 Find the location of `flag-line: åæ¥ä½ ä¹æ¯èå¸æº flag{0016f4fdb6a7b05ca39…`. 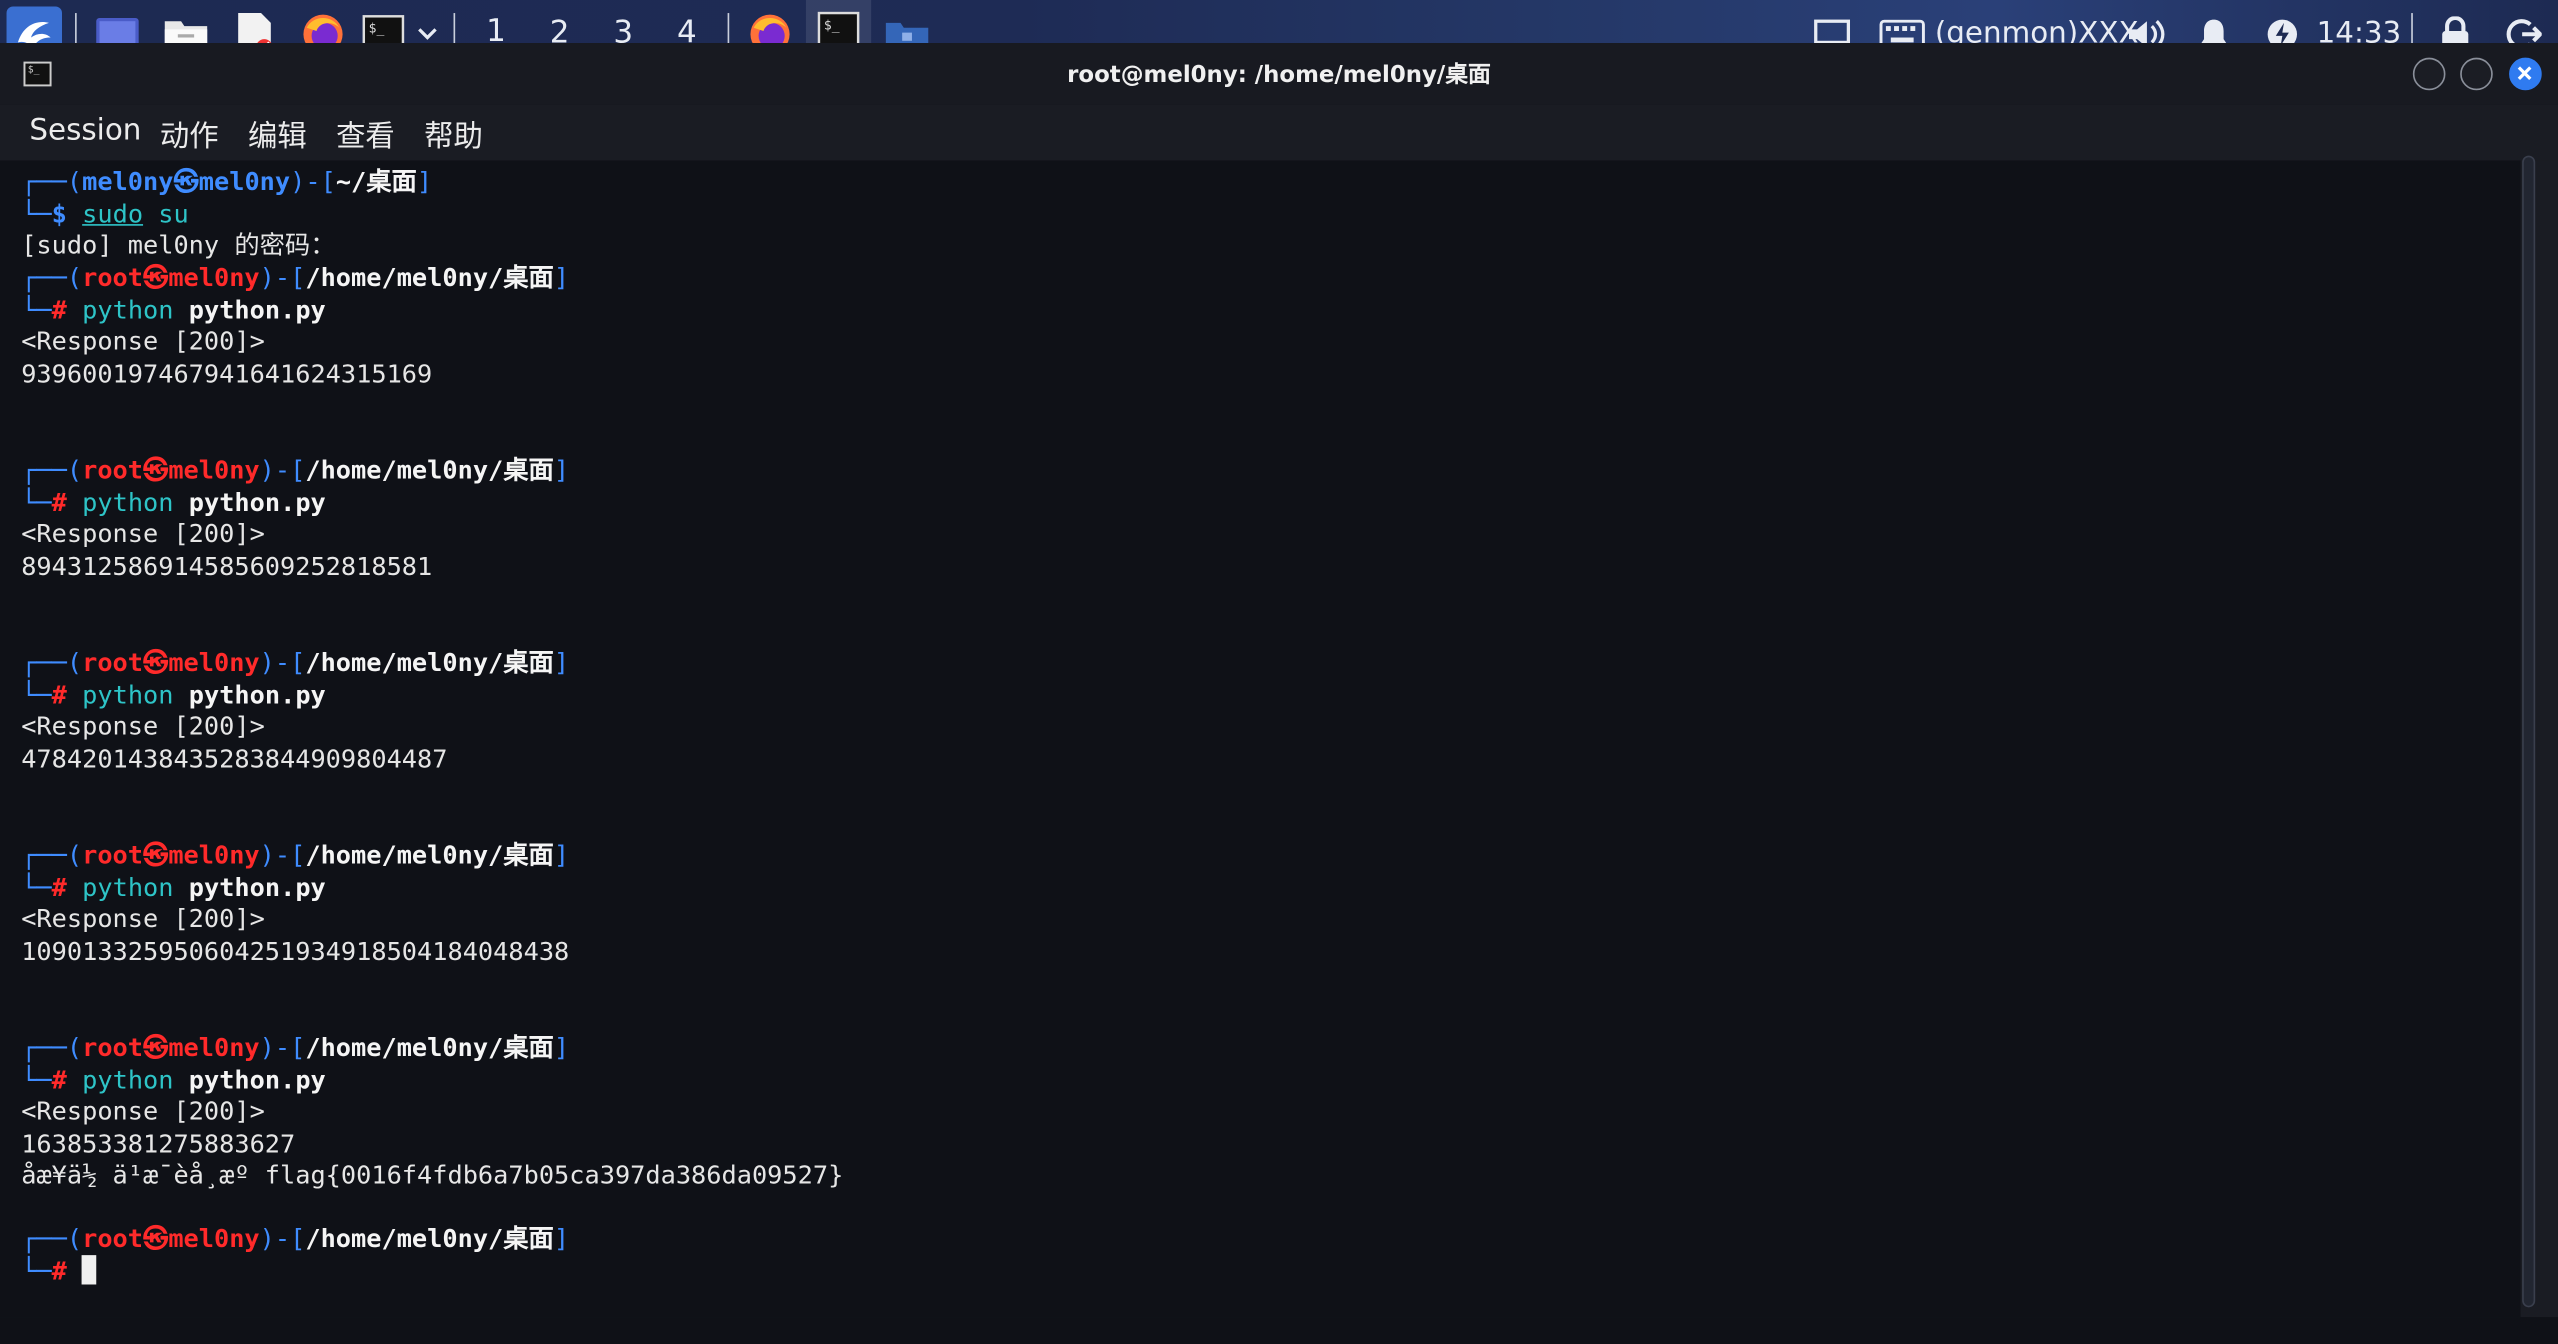

flag-line: åæ¥ä½ ä¹æ¯èå¸æº flag{0016f4fdb6a7b05ca39… is located at coordinates (432, 1175).